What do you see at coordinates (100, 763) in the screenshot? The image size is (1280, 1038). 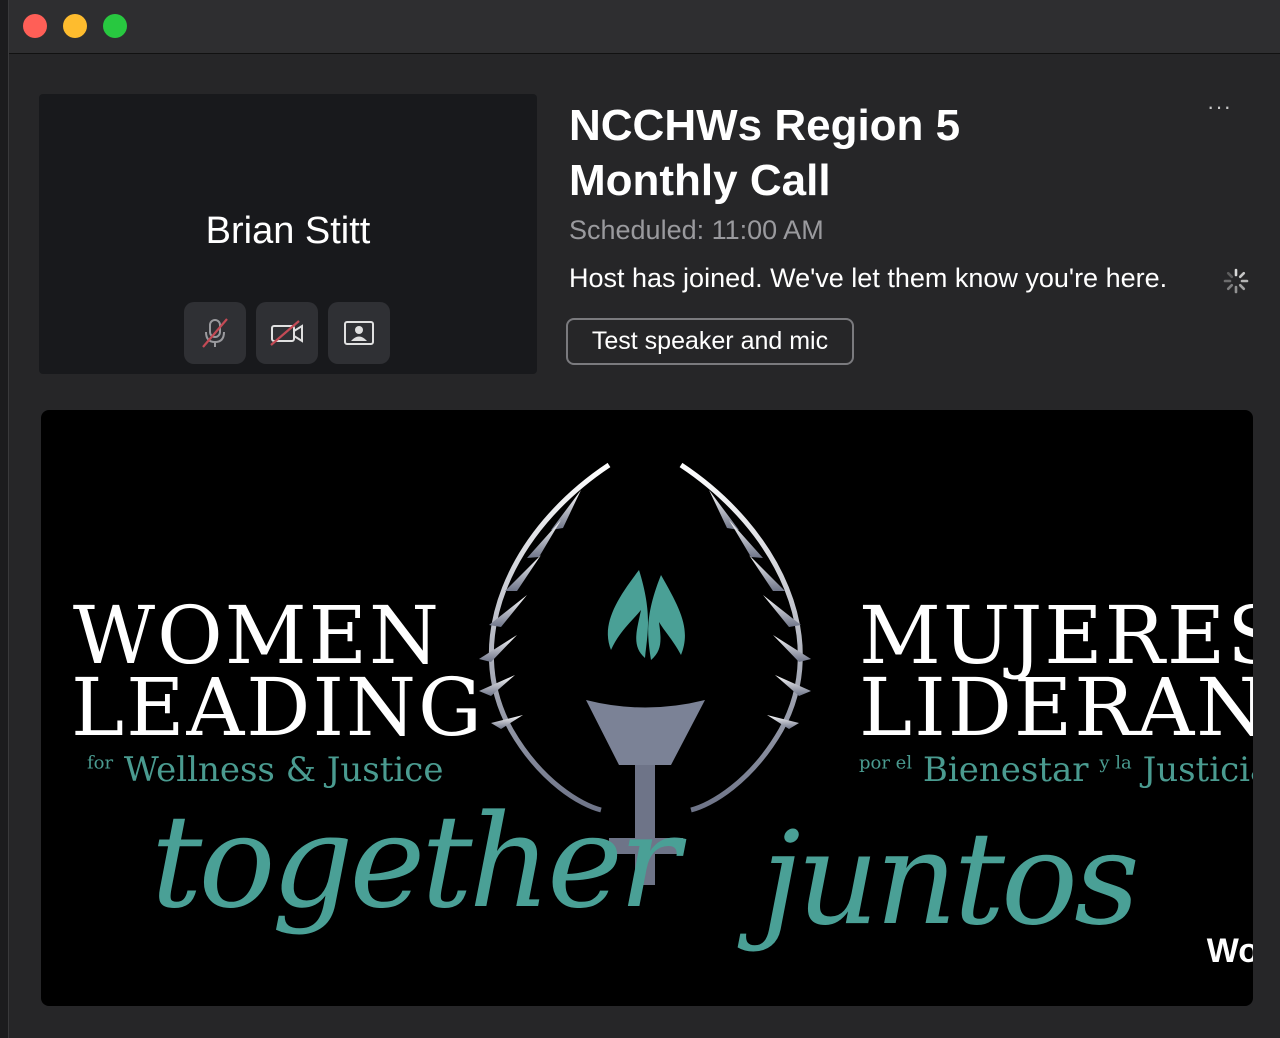 I see `banner-sub-en-prefix: for` at bounding box center [100, 763].